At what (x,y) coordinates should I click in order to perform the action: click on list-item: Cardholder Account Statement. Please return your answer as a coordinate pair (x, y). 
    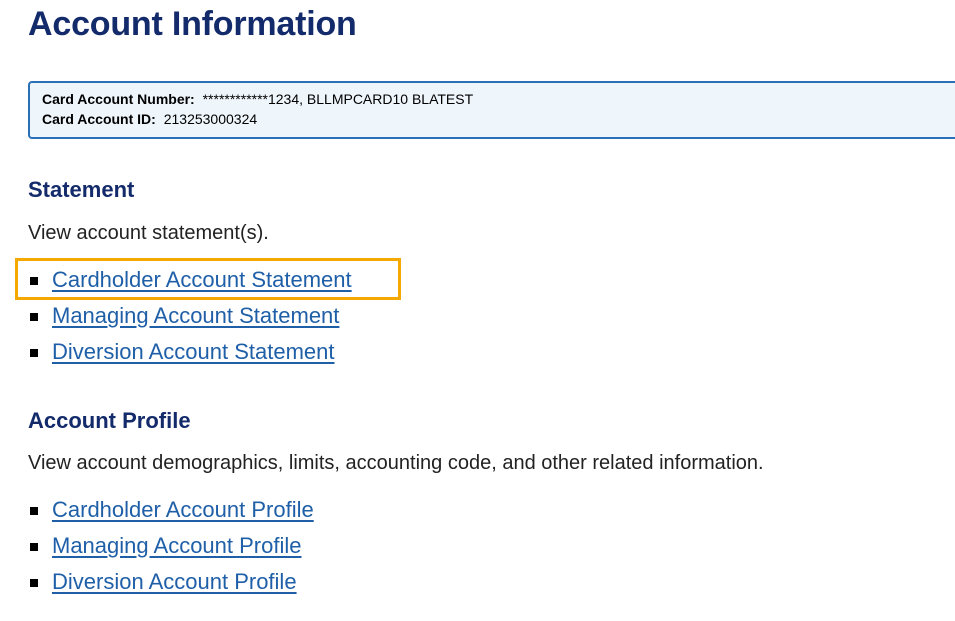
    Looking at the image, I should click on (190, 280).